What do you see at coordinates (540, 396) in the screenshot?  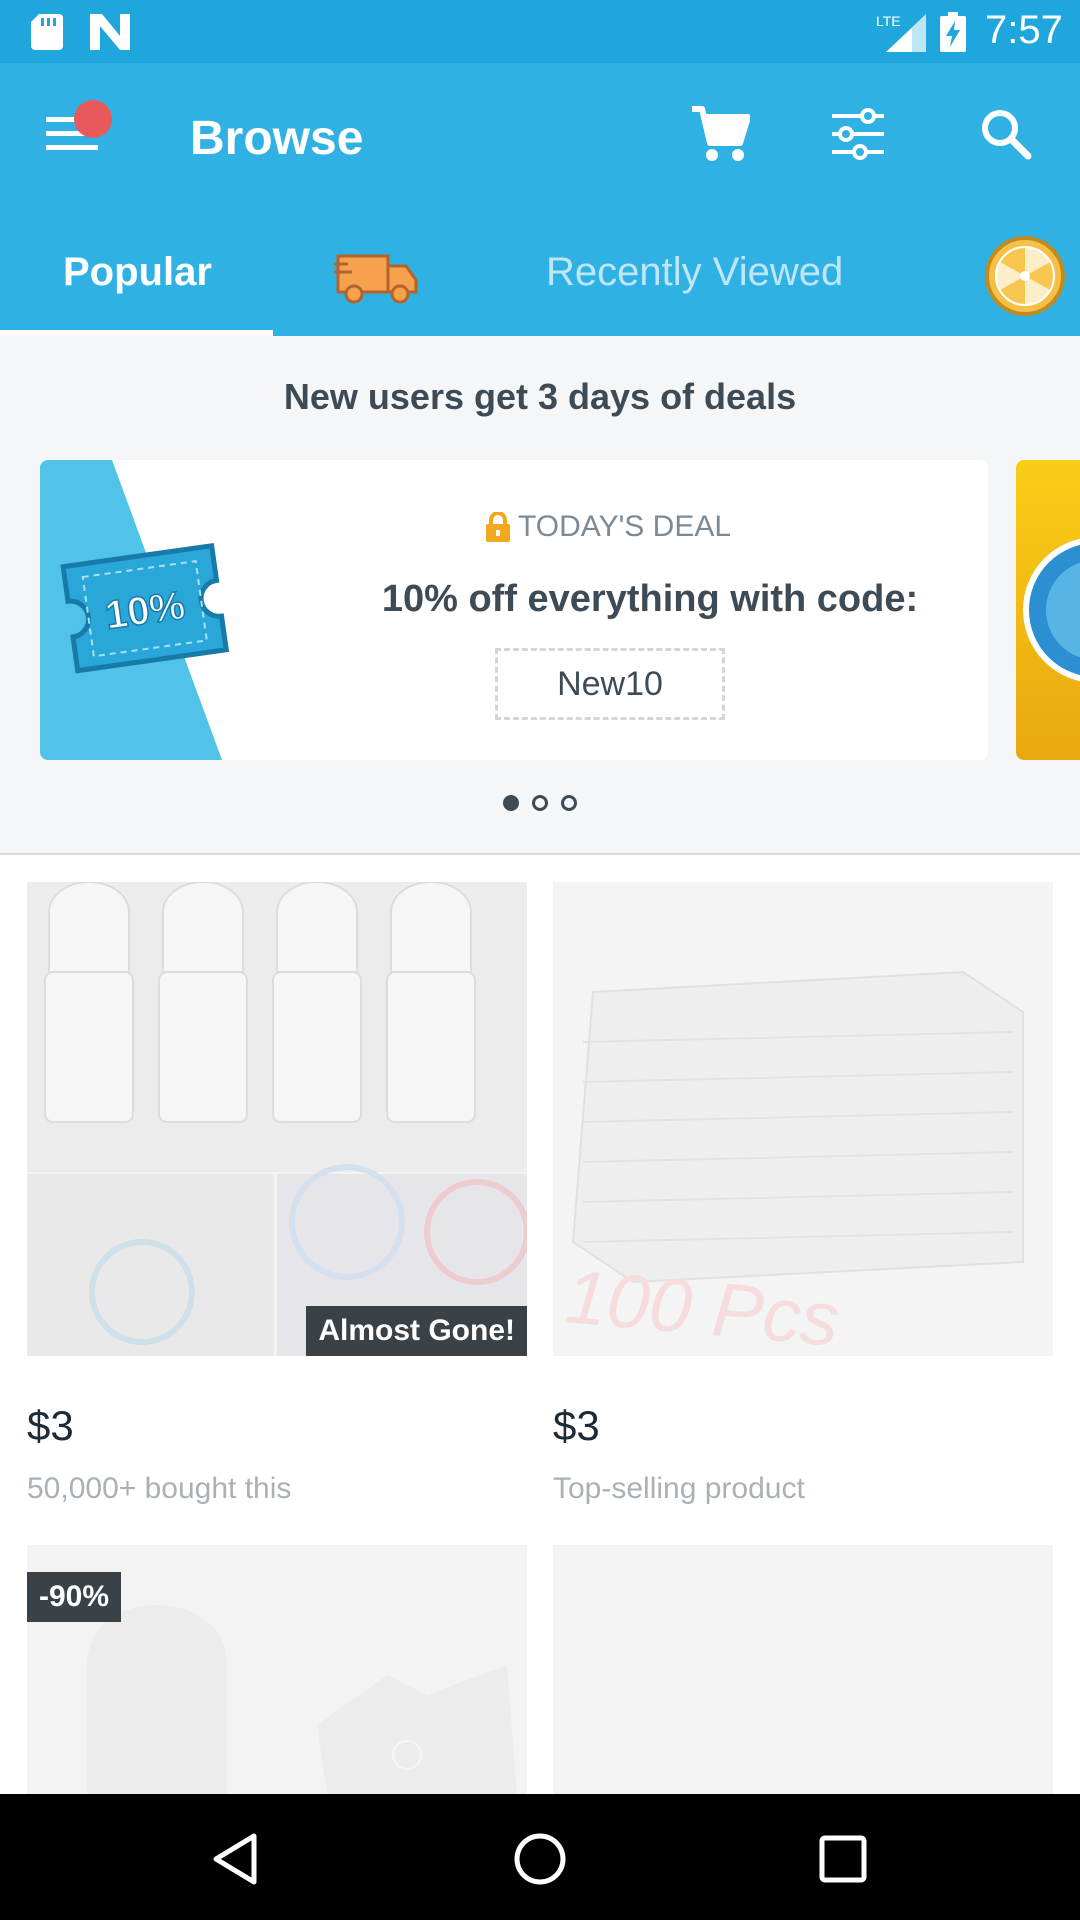 I see `promo-heading: New users get 3 days of deals` at bounding box center [540, 396].